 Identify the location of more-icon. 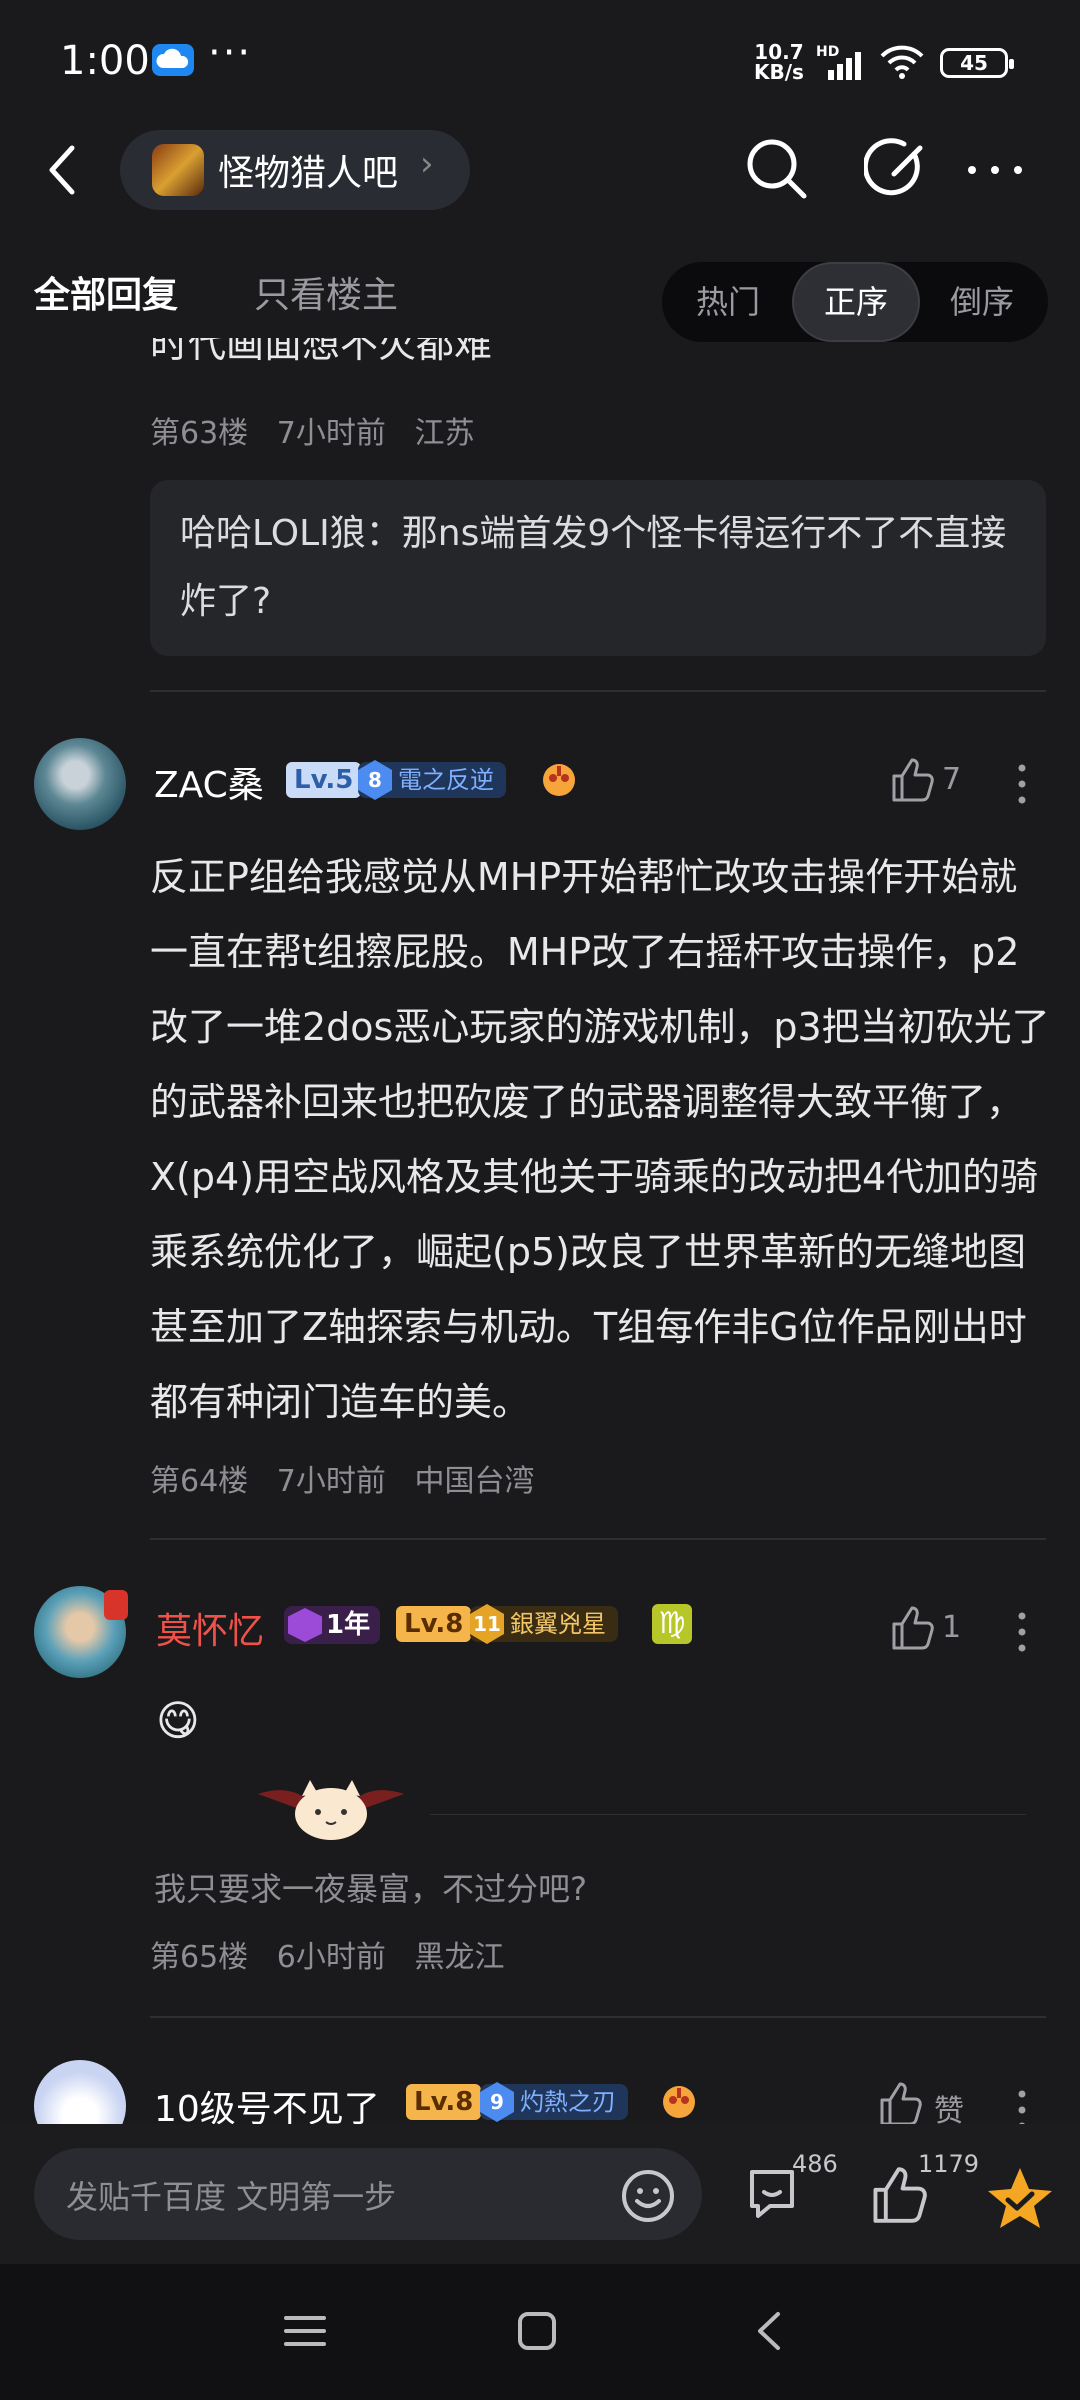
(995, 170).